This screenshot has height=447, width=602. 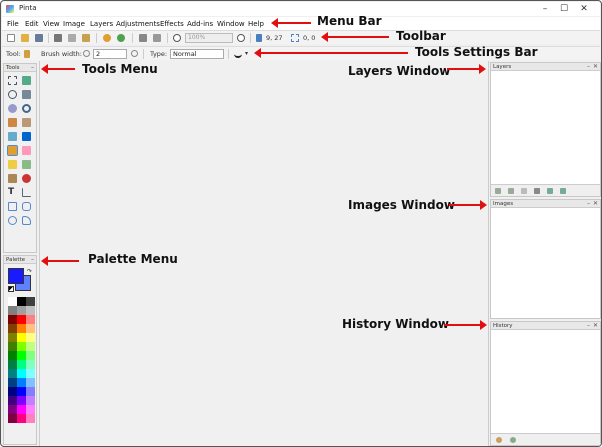 What do you see at coordinates (138, 24) in the screenshot?
I see `menu-adjustments: Adjustments` at bounding box center [138, 24].